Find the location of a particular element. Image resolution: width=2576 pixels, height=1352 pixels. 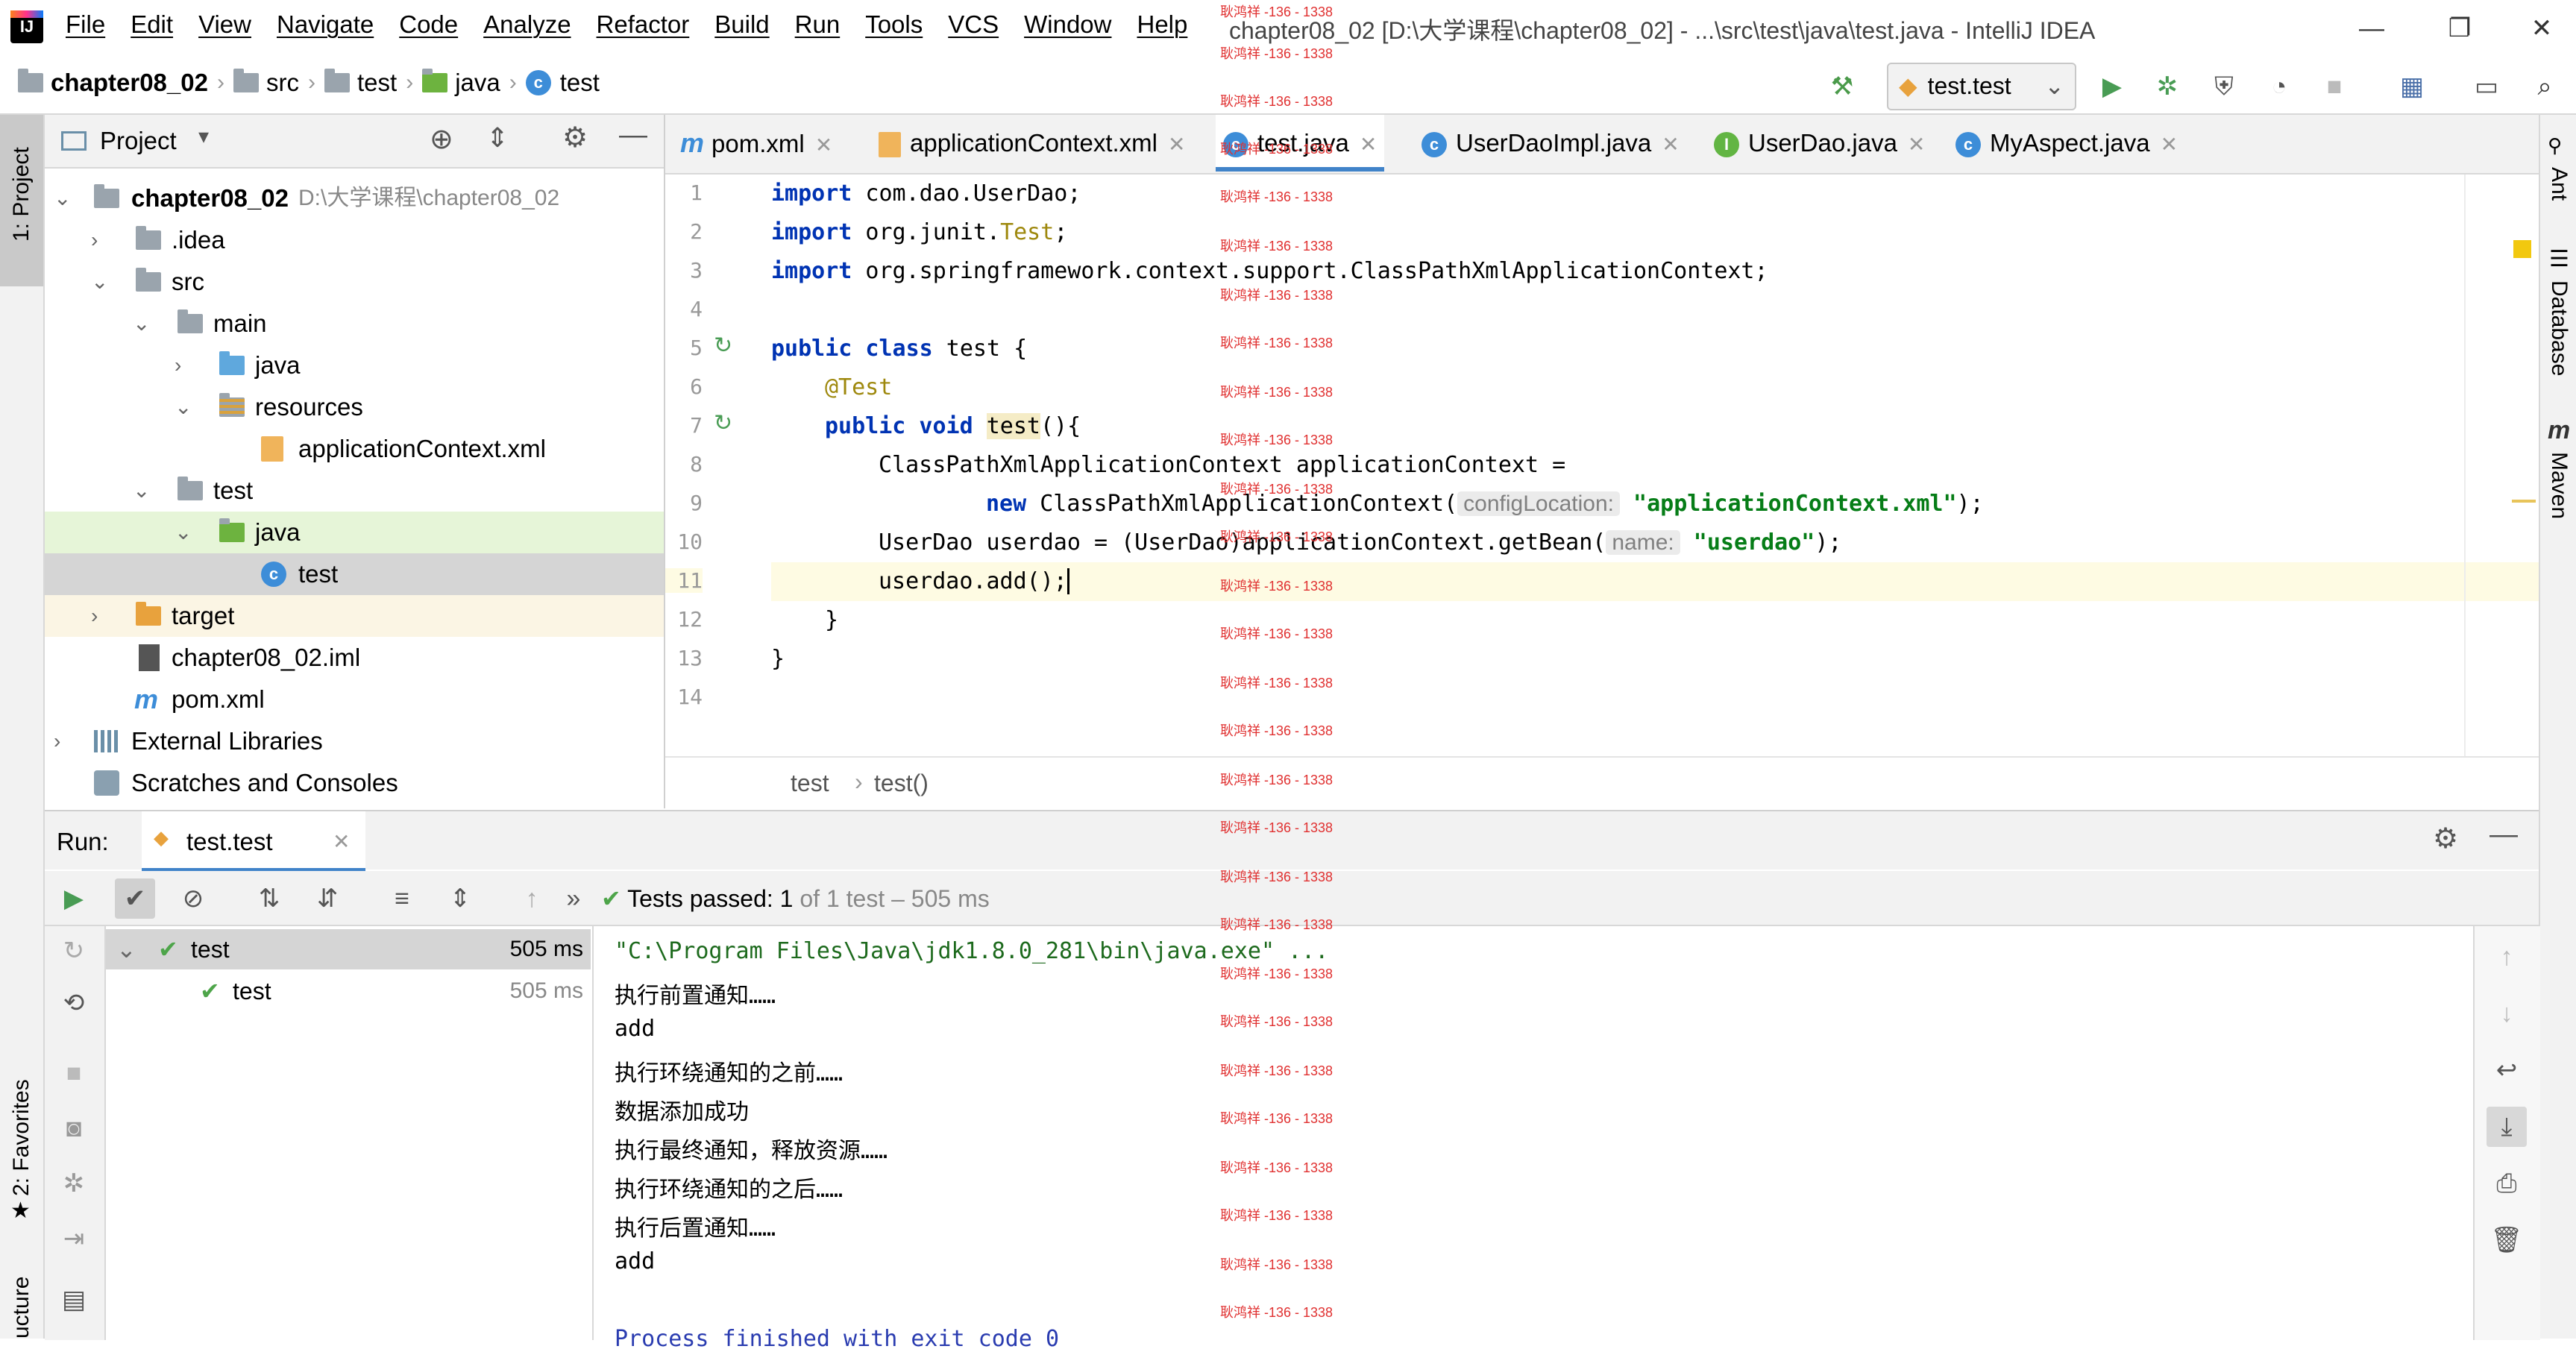

crumb-test: test is located at coordinates (377, 83).